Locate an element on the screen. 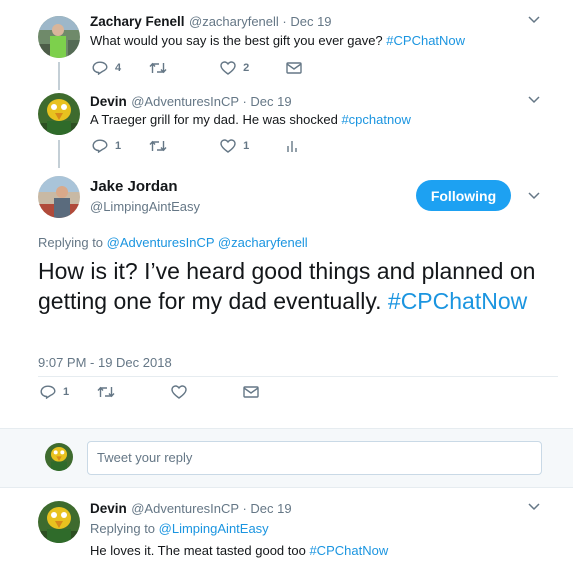 This screenshot has height=566, width=573. mention-link: @zacharyfenell is located at coordinates (263, 242).